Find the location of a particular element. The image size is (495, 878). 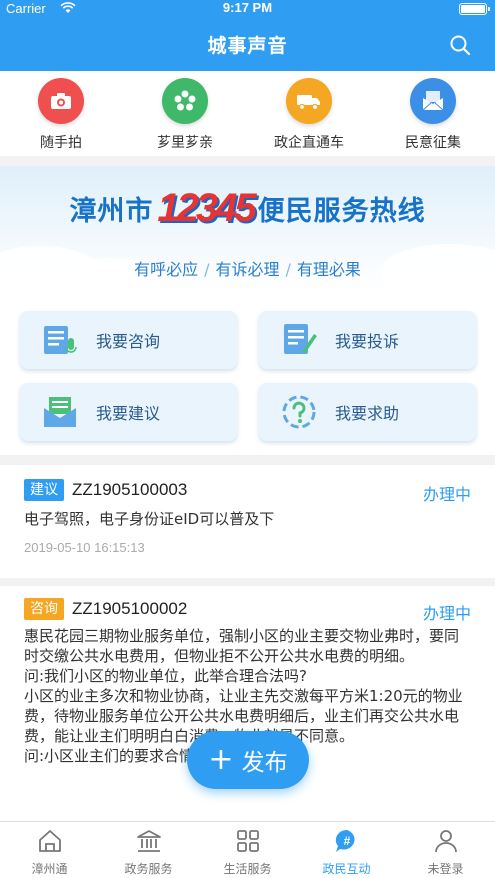

tab-label: 漳州通 is located at coordinates (49, 869).